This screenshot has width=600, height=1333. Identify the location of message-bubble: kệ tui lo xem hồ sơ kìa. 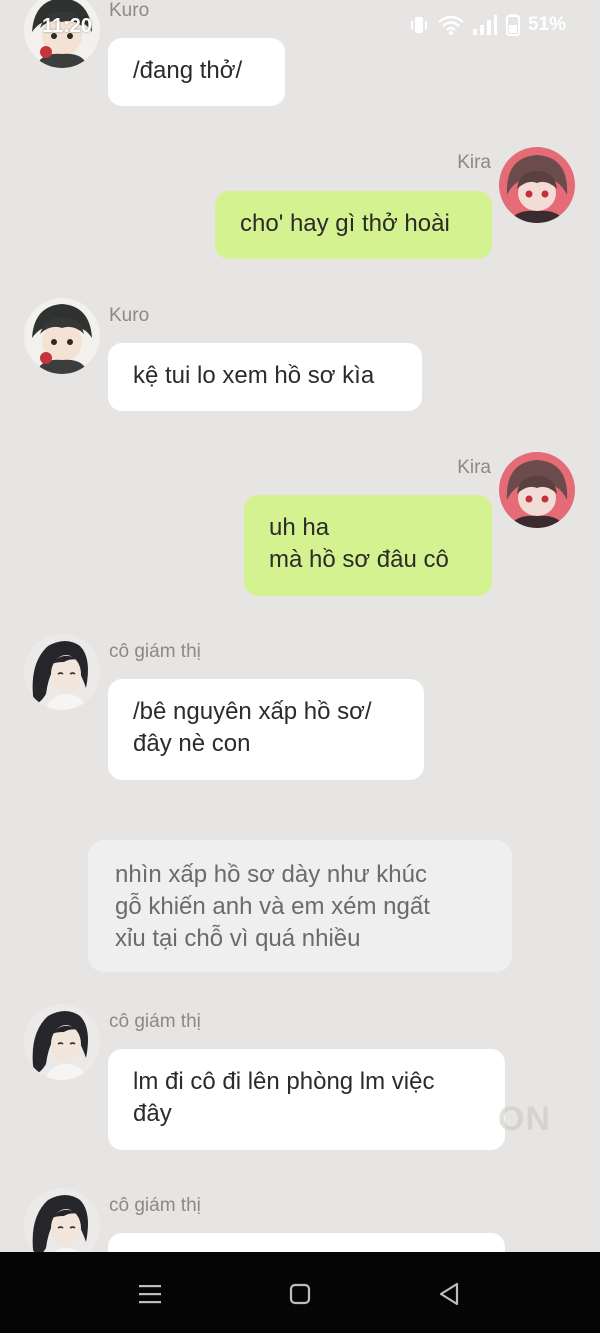
(265, 377).